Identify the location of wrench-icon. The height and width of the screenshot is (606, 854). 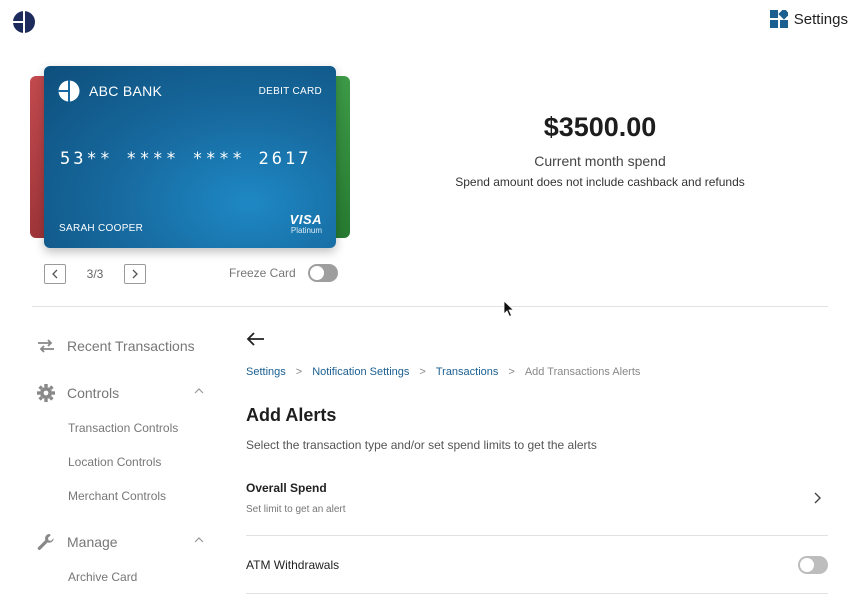
(45, 542).